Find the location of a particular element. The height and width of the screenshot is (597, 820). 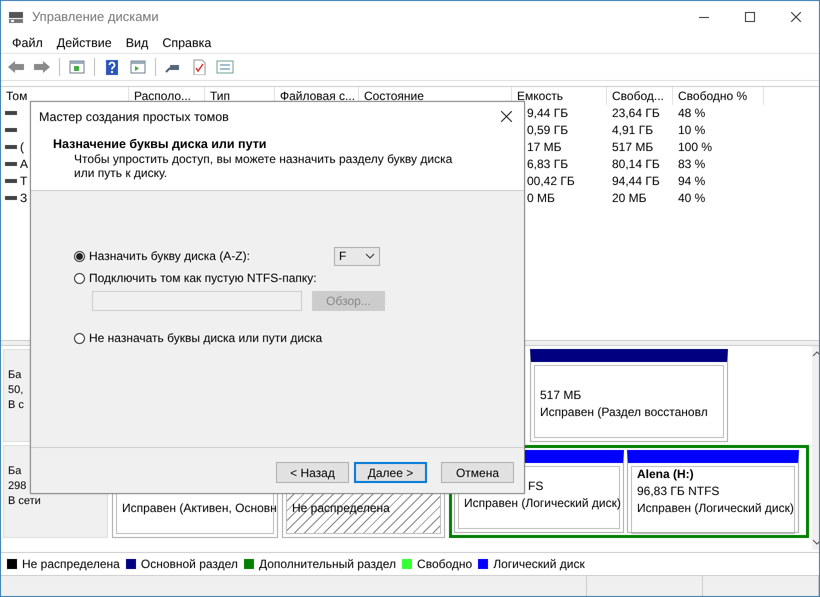

table-cell-text: 83 % is located at coordinates (691, 163).